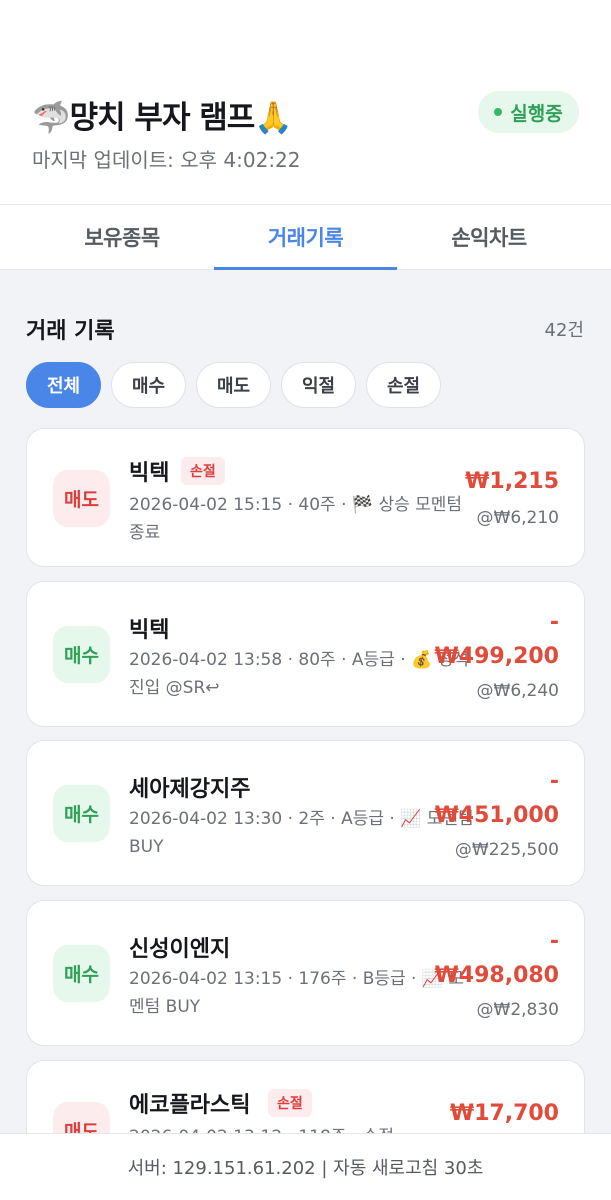  I want to click on trade-amount: ₩451,000, so click(496, 815).